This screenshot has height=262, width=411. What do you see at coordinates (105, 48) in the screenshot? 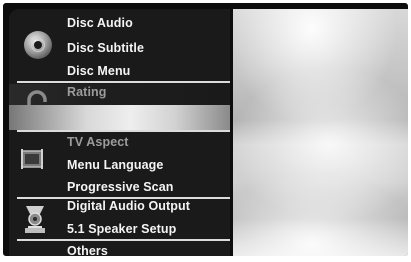
I see `menu-item-disc-subtitle: Disc Subtitle` at bounding box center [105, 48].